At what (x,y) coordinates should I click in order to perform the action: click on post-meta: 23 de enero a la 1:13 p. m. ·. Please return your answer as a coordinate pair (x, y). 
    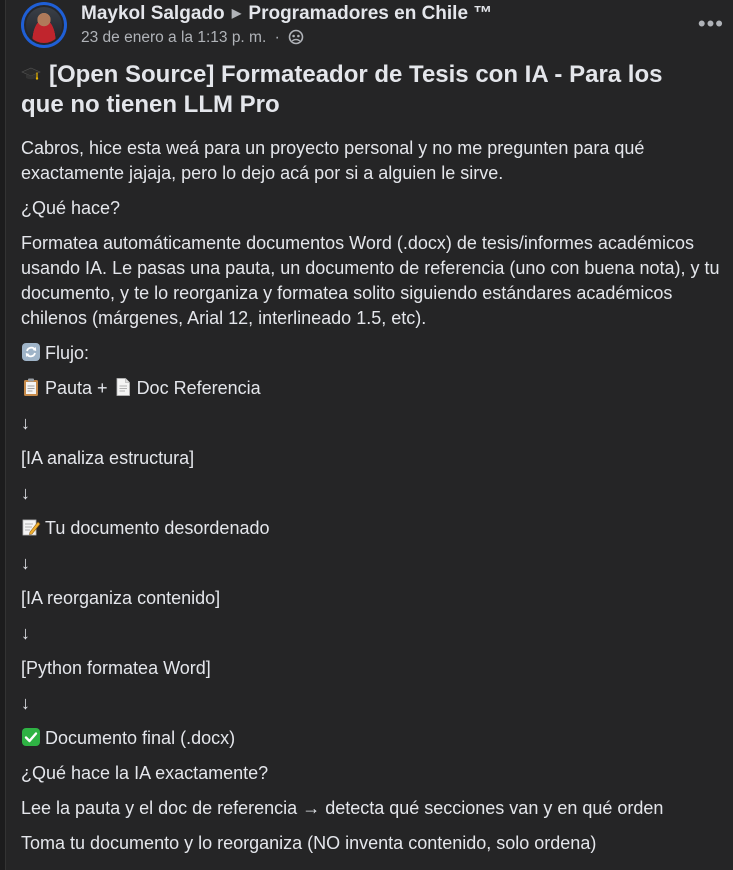
    Looking at the image, I should click on (192, 38).